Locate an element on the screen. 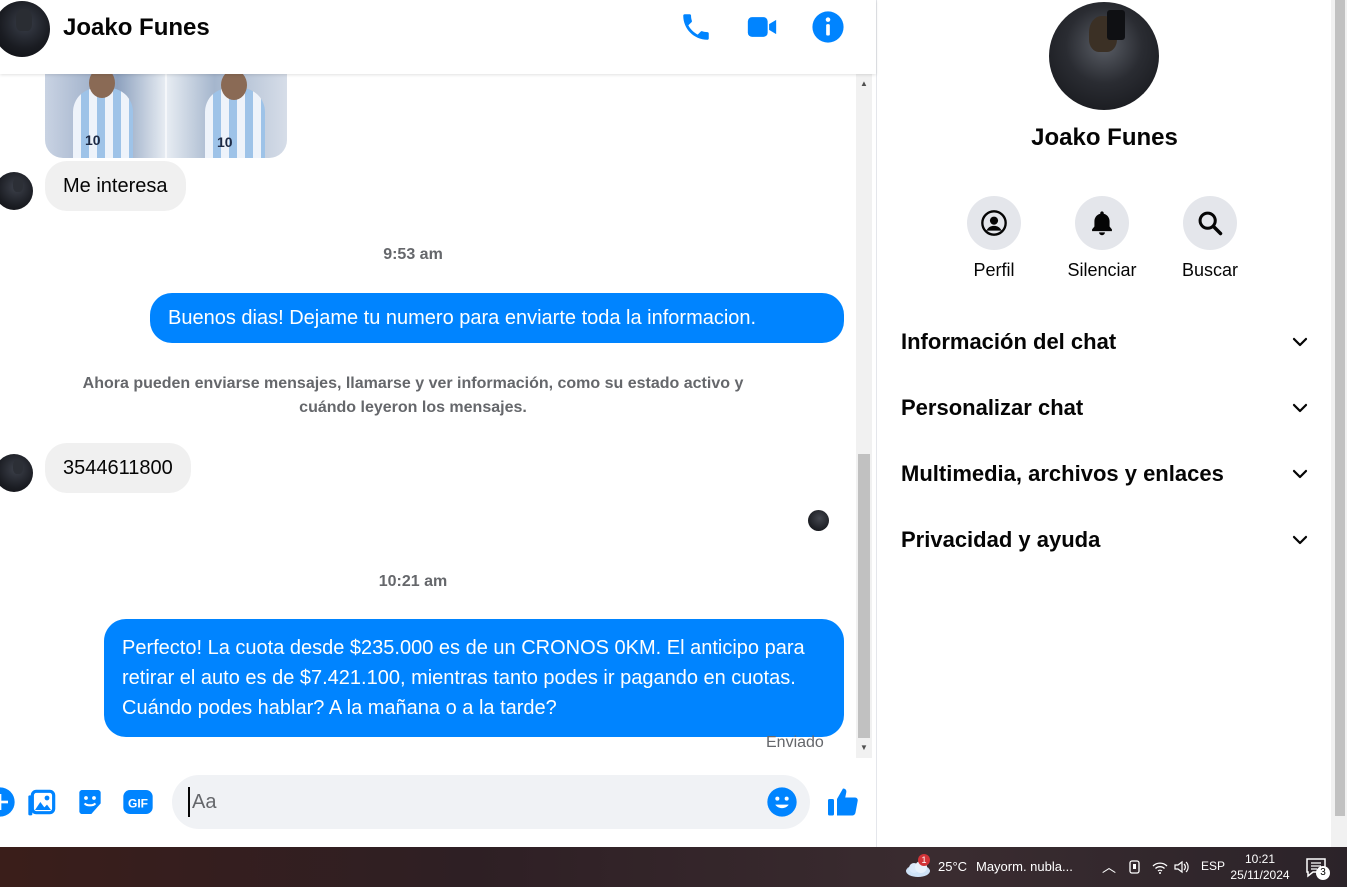 The width and height of the screenshot is (1347, 887). mute-action-label: Silenciar is located at coordinates (1102, 270).